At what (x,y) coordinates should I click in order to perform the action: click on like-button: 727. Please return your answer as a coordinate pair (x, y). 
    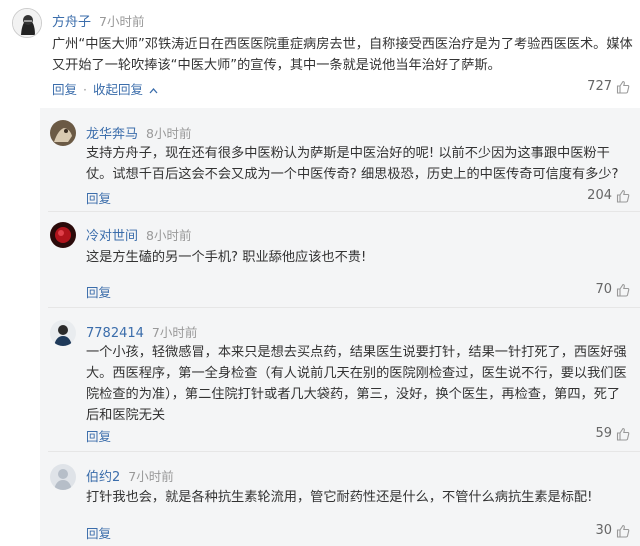
    Looking at the image, I should click on (608, 86).